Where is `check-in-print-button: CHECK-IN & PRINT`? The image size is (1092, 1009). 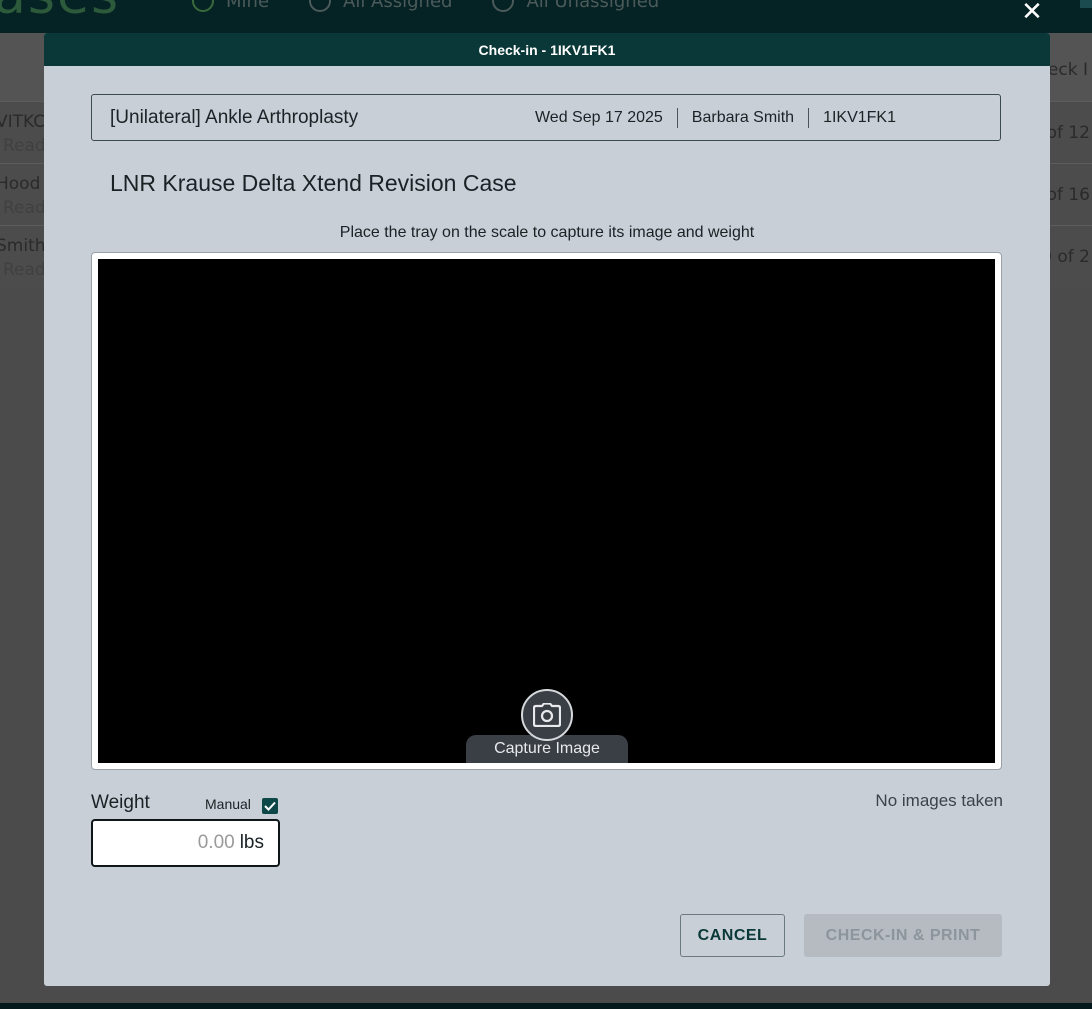
check-in-print-button: CHECK-IN & PRINT is located at coordinates (903, 935).